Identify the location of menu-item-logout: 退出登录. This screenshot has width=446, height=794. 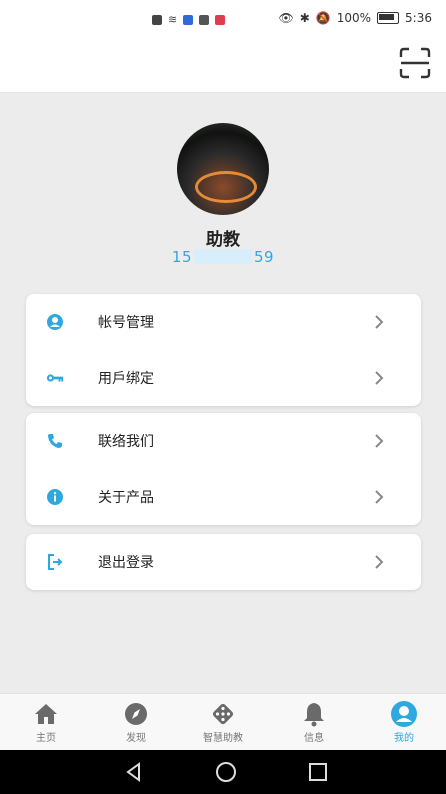
(223, 562).